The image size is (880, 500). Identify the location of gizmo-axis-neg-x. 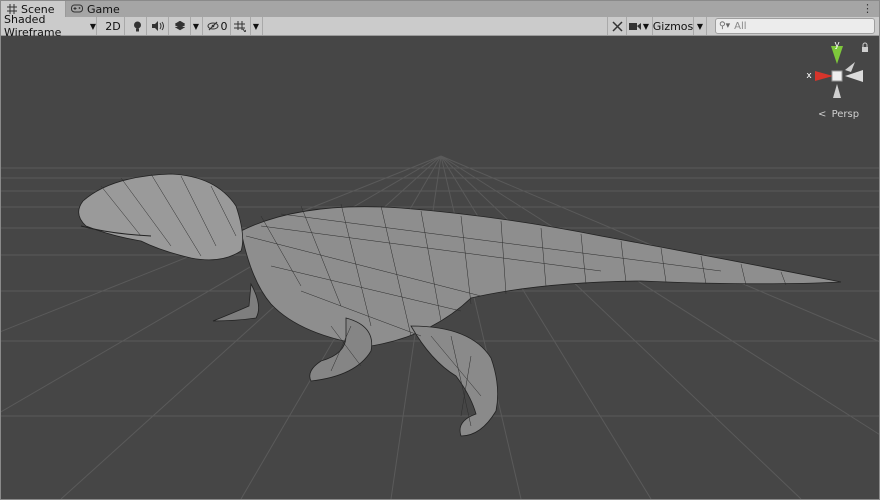
(854, 76).